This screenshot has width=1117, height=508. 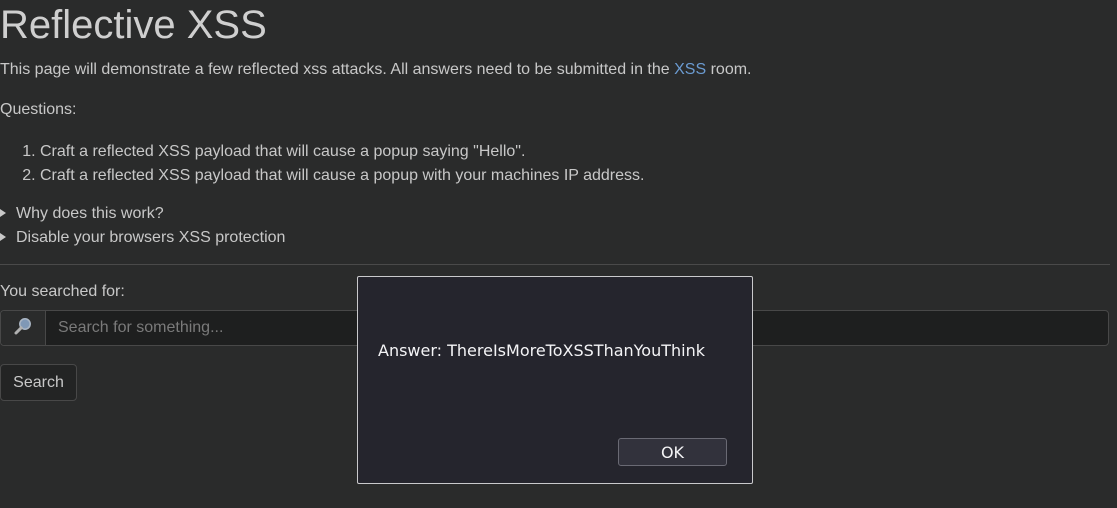 I want to click on alert-message: Answer: ThereIsMoreToXSSThanYouThink, so click(x=541, y=350).